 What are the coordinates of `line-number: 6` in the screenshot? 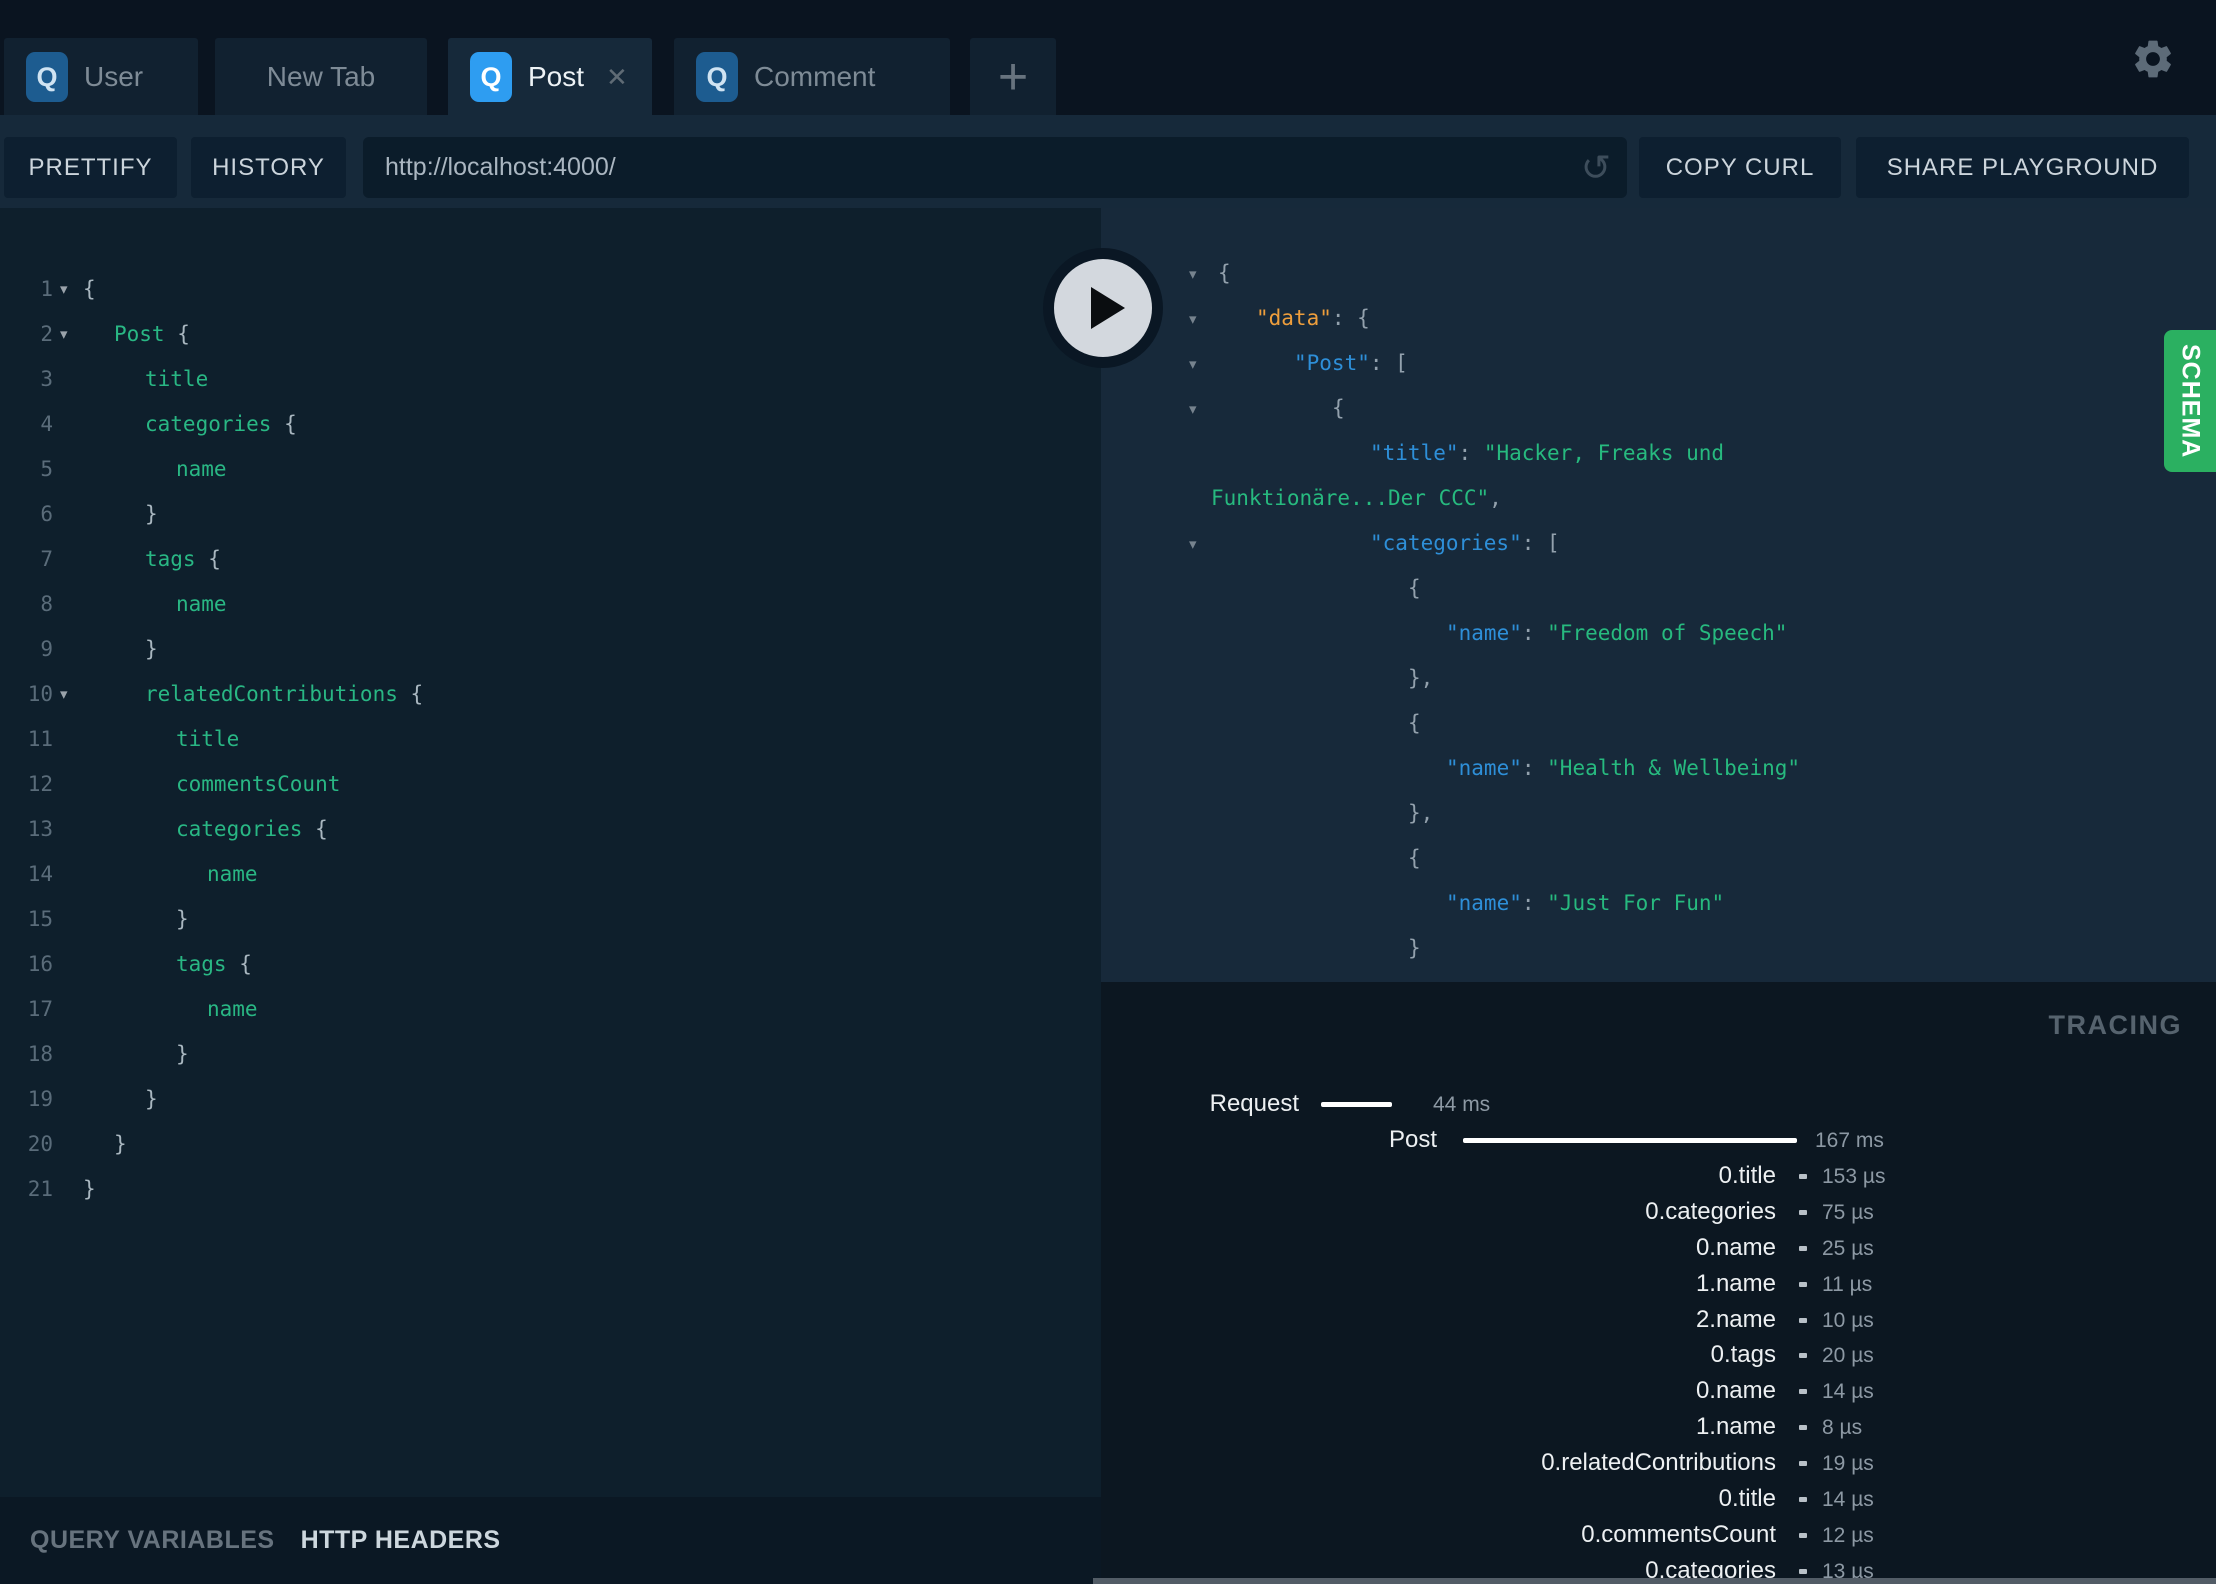 It's located at (46, 513).